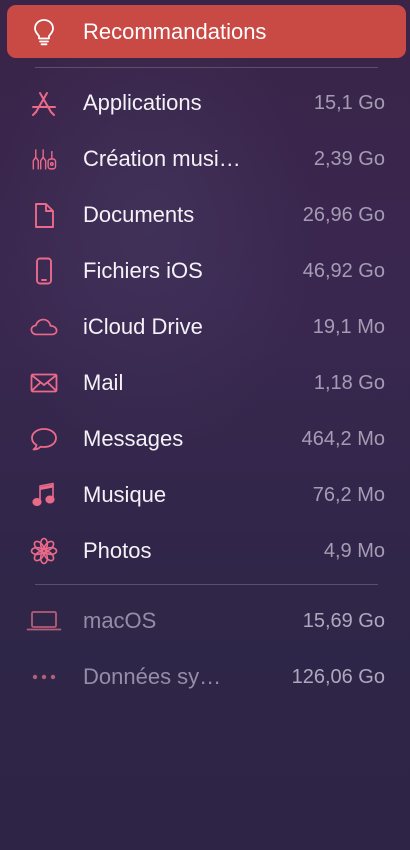  I want to click on sidebar-item-mail: Mail 1,18 Go, so click(205, 383).